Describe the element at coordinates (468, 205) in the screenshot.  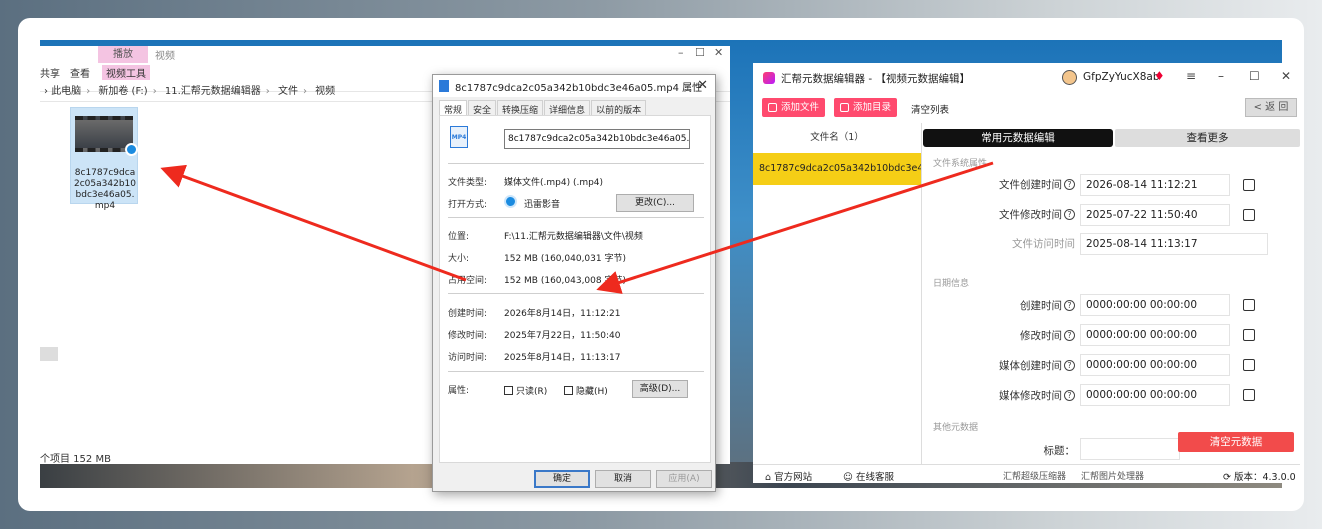
I see `open-label: 打开方式:` at that location.